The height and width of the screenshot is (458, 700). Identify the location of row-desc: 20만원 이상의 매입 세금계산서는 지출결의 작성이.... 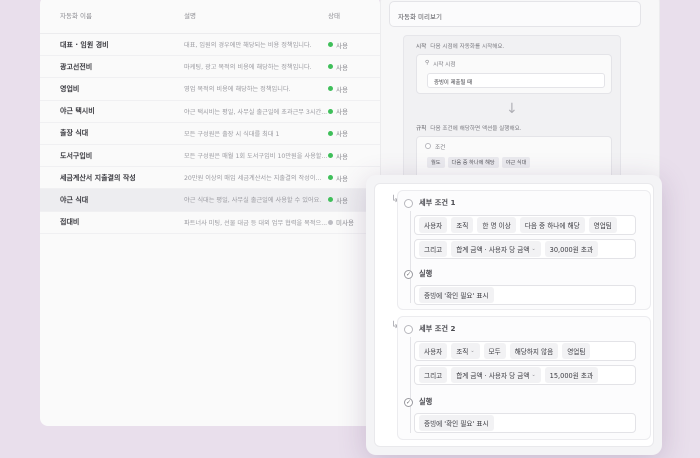
(253, 179).